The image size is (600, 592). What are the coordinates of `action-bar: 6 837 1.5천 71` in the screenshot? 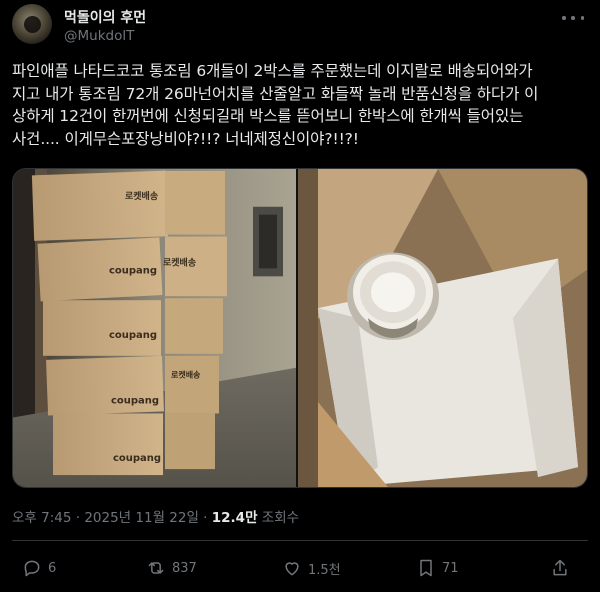 It's located at (300, 568).